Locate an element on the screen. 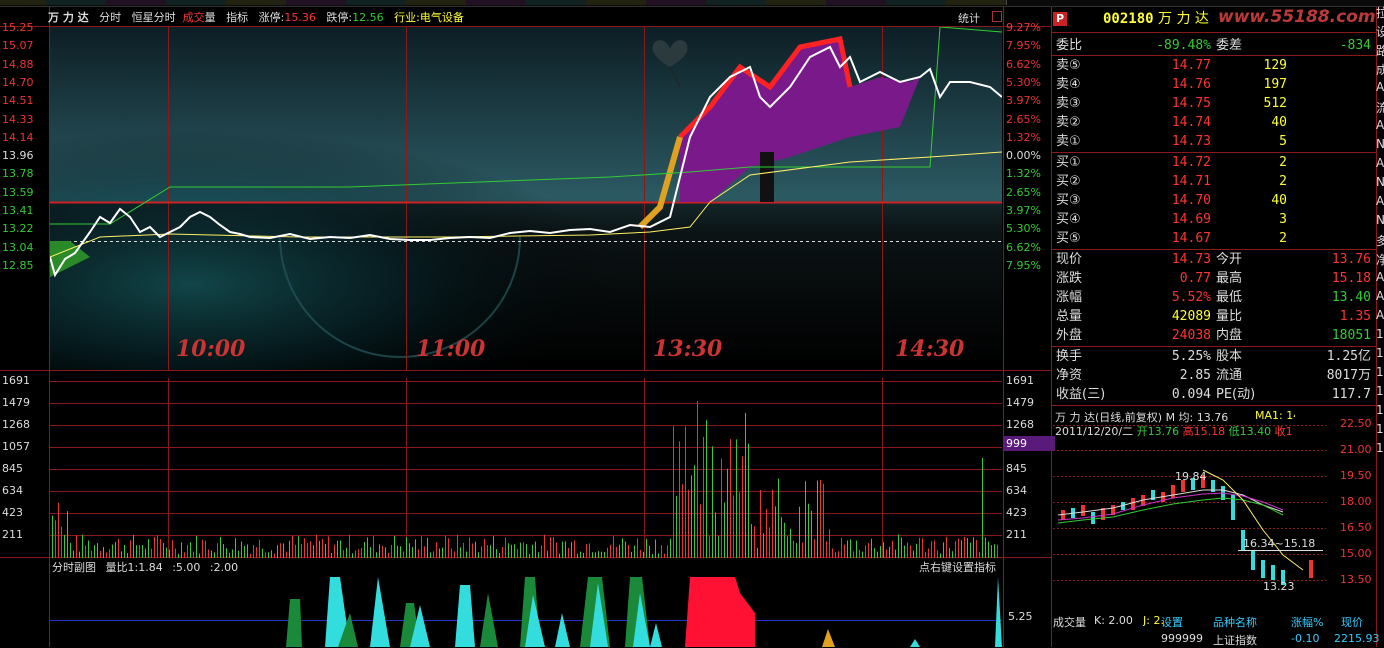 This screenshot has width=1384, height=648. bids-label: 买⑤ is located at coordinates (1068, 238).